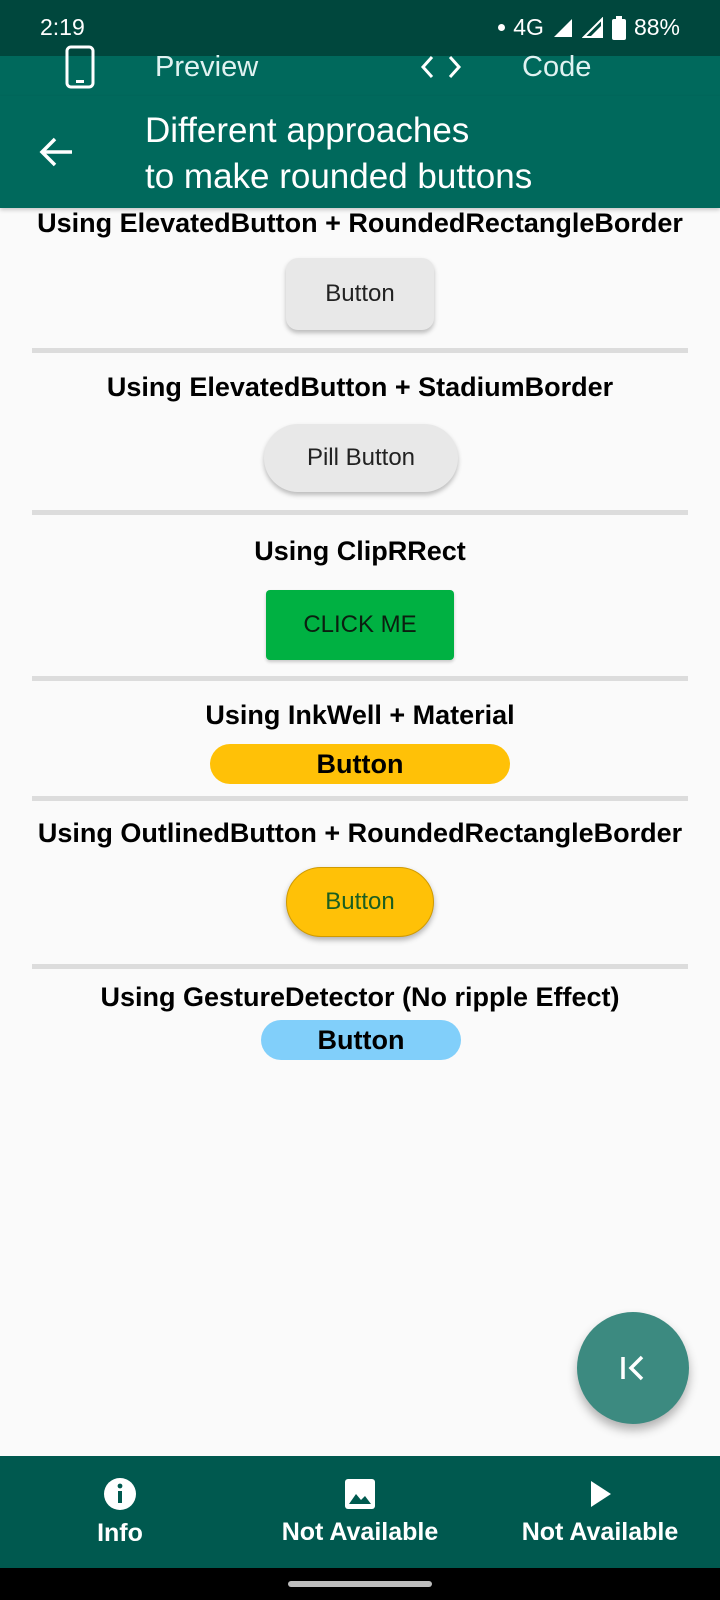  I want to click on tab-preview: Preview, so click(161, 67).